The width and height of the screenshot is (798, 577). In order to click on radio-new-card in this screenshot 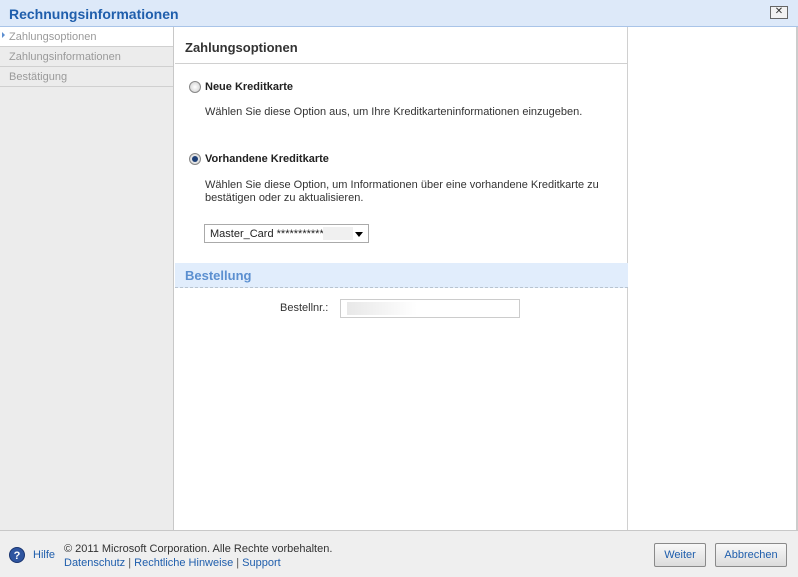, I will do `click(195, 87)`.